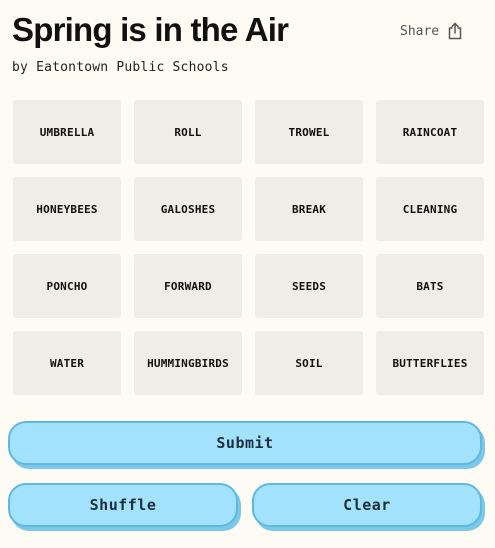 This screenshot has width=495, height=548. What do you see at coordinates (367, 505) in the screenshot?
I see `clear-button: Clear` at bounding box center [367, 505].